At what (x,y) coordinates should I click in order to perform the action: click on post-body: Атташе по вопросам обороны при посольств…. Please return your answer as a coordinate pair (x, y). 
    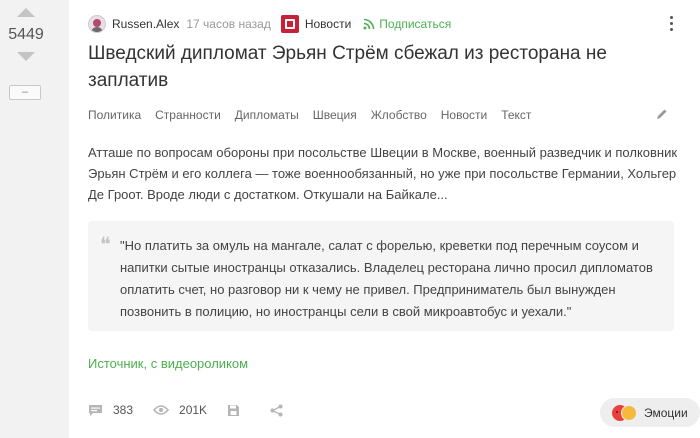
    Looking at the image, I should click on (383, 173).